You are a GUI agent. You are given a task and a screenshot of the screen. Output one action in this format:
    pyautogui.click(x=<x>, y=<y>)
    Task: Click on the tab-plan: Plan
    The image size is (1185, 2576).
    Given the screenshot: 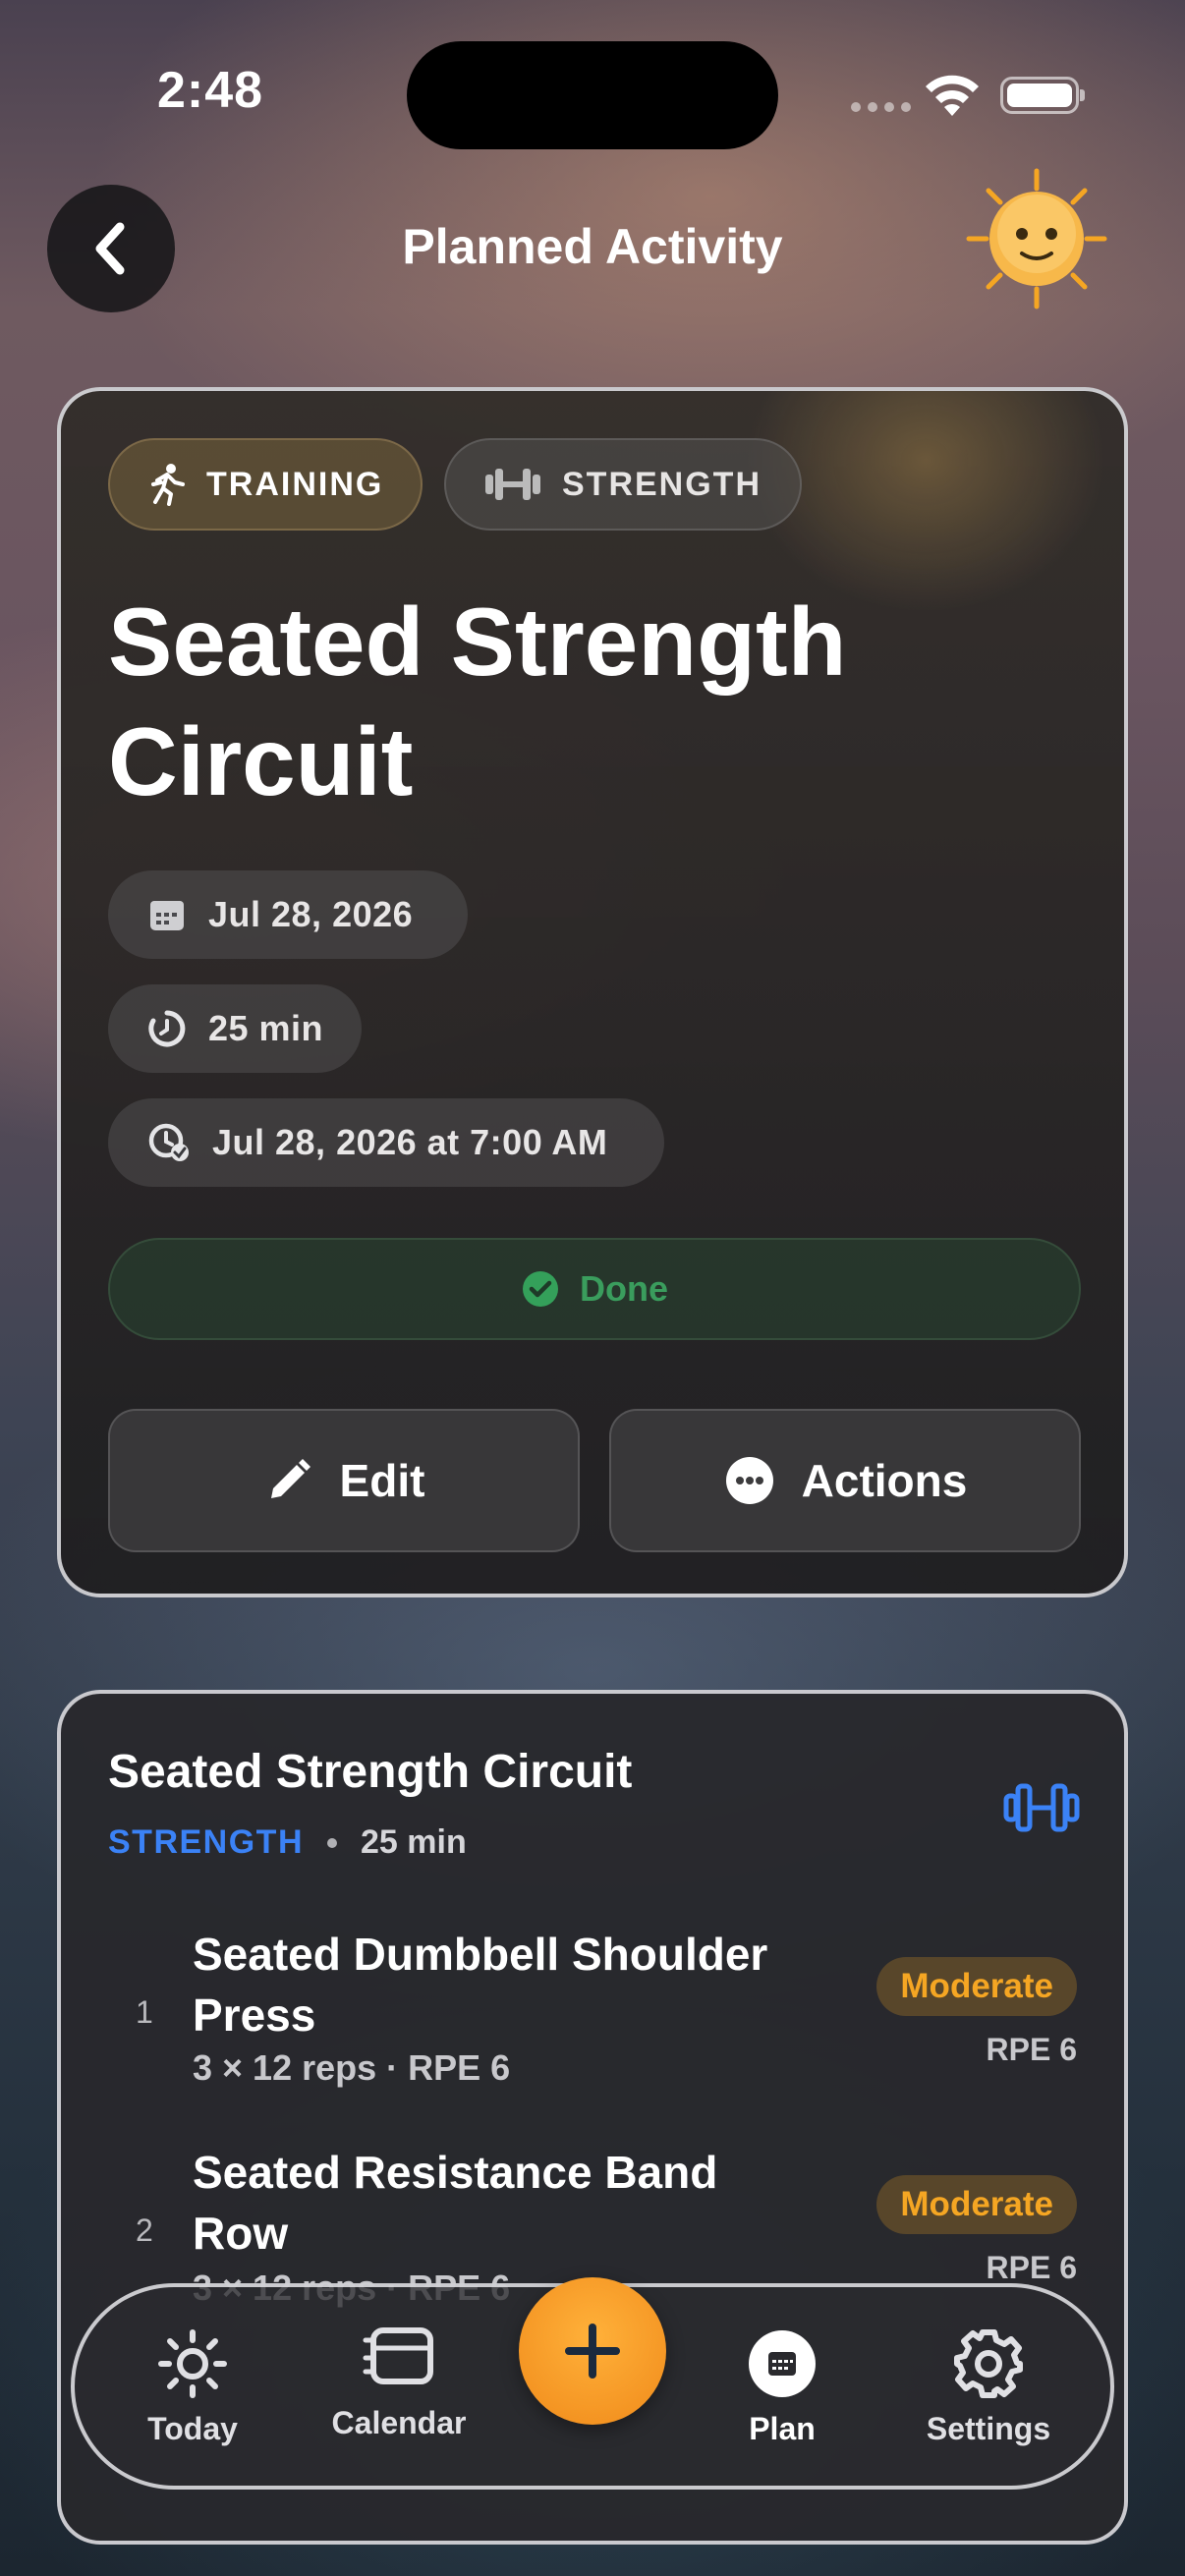 What is the action you would take?
    pyautogui.click(x=783, y=2386)
    